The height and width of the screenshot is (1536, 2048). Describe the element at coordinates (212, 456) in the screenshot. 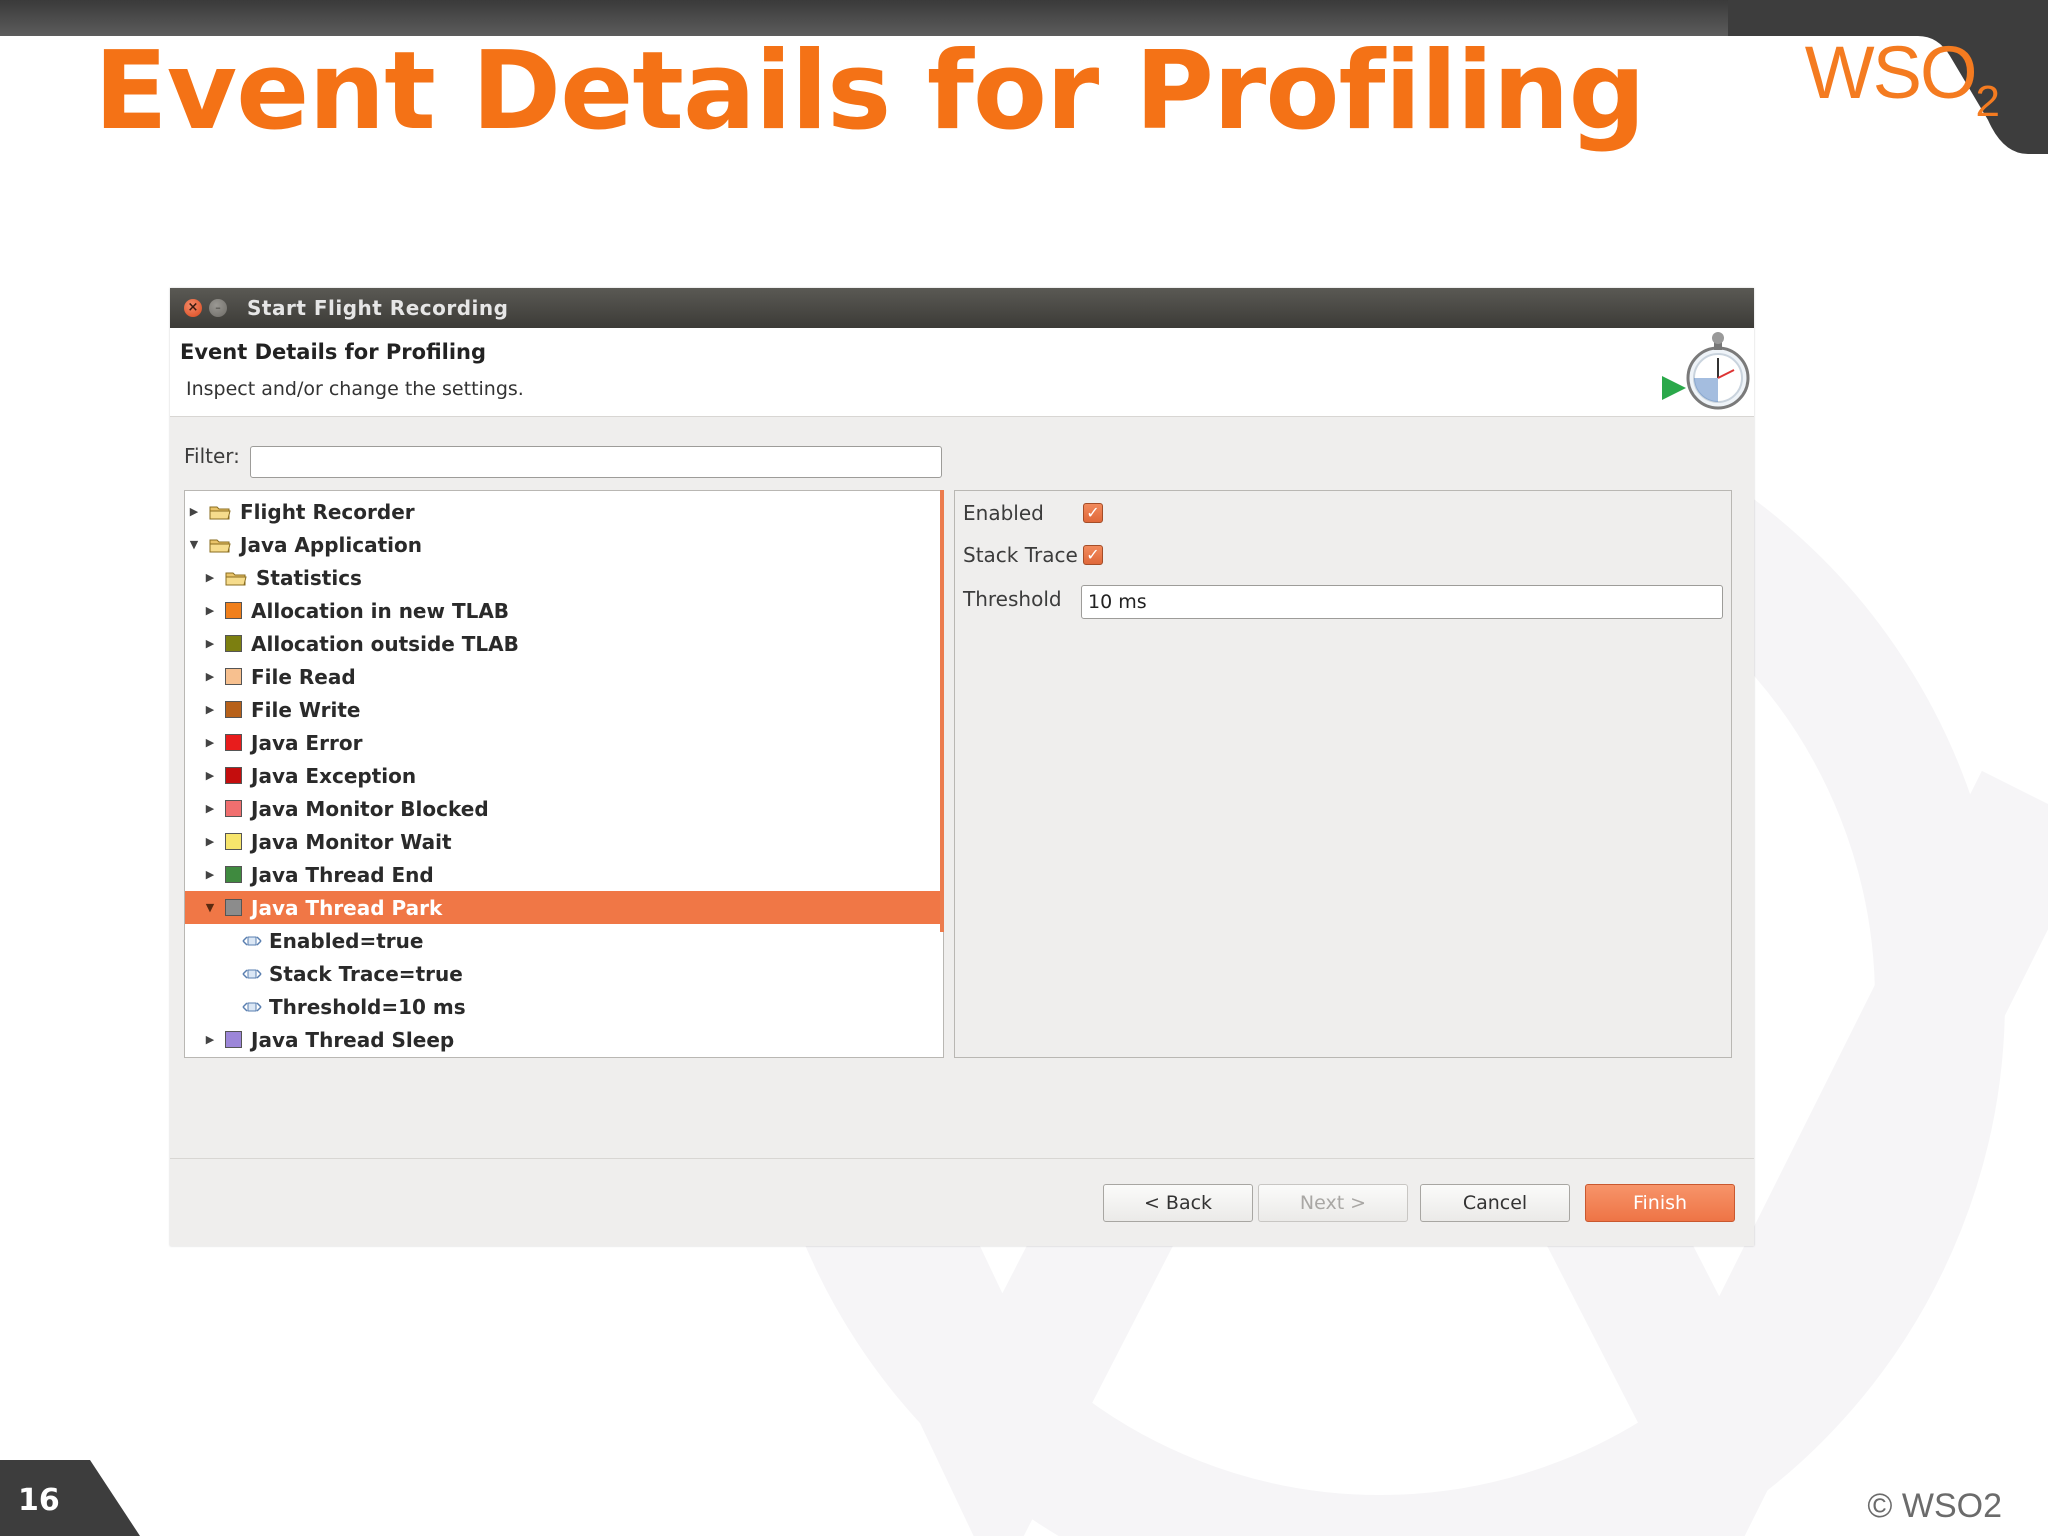

I see `filter-label: Filter:` at that location.